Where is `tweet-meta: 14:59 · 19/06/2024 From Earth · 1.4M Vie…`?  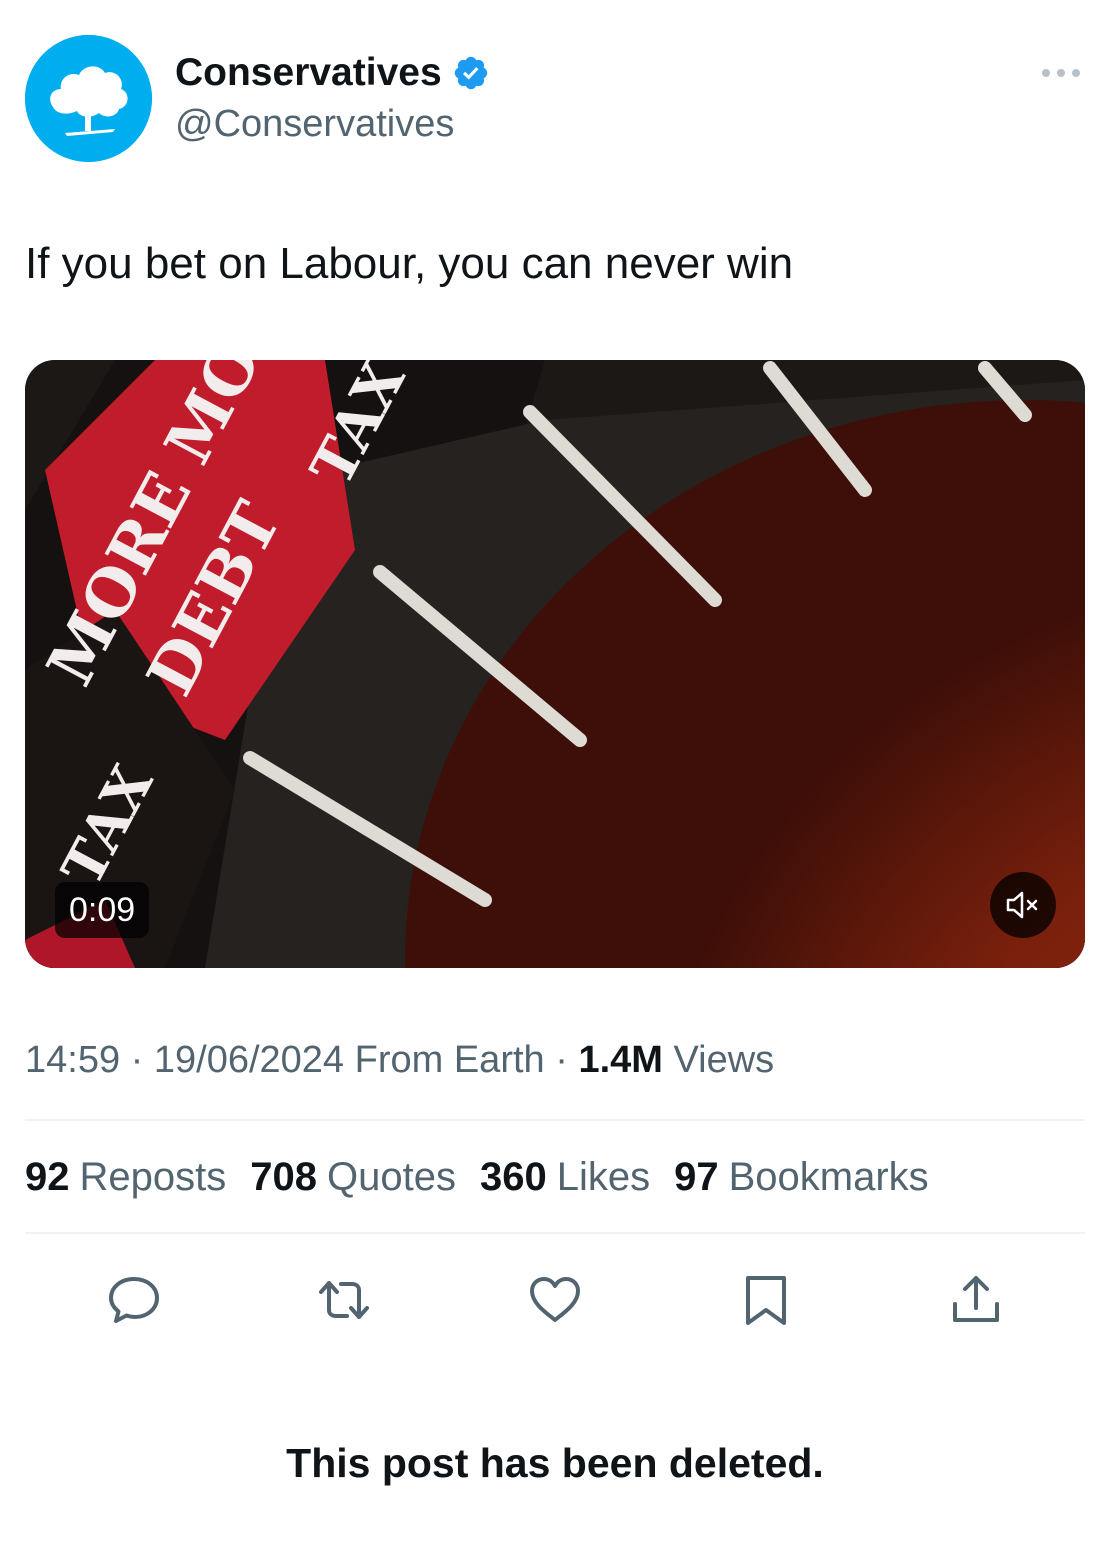
tweet-meta: 14:59 · 19/06/2024 From Earth · 1.4M Vie… is located at coordinates (399, 1060).